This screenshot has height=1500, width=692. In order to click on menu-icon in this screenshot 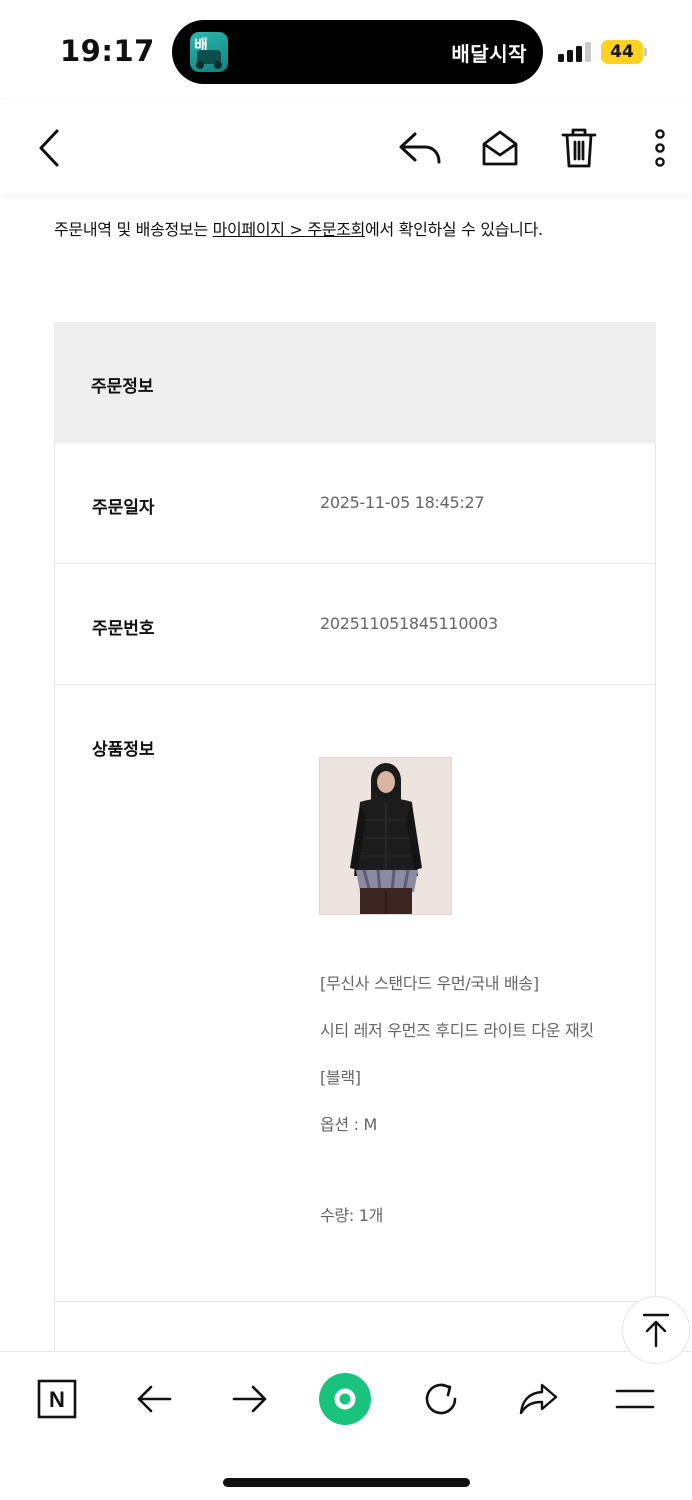, I will do `click(635, 1399)`.